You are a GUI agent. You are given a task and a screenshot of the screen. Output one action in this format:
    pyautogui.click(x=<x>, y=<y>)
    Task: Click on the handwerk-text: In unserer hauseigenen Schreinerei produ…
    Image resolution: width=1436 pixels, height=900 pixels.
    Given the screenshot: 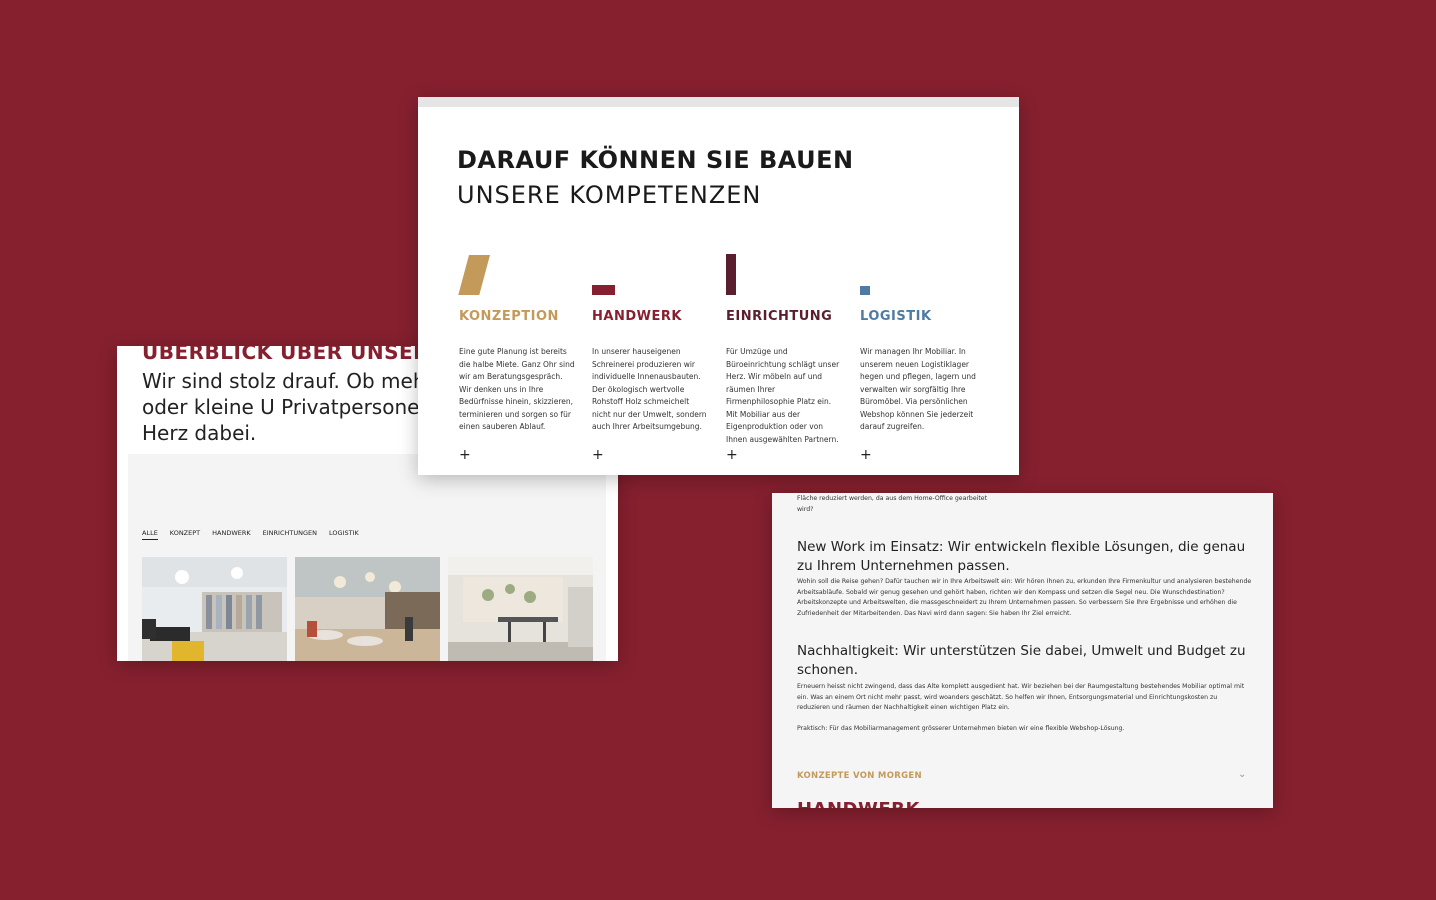 What is the action you would take?
    pyautogui.click(x=649, y=389)
    